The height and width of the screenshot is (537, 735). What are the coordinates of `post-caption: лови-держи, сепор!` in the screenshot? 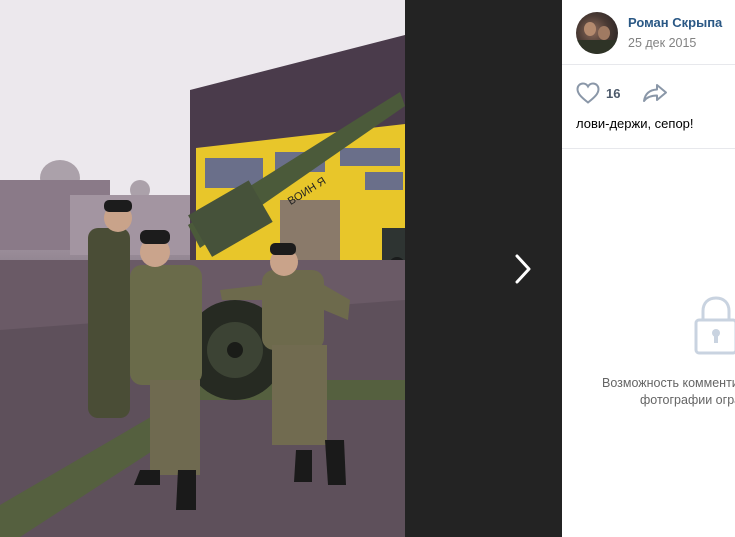 It's located at (635, 123).